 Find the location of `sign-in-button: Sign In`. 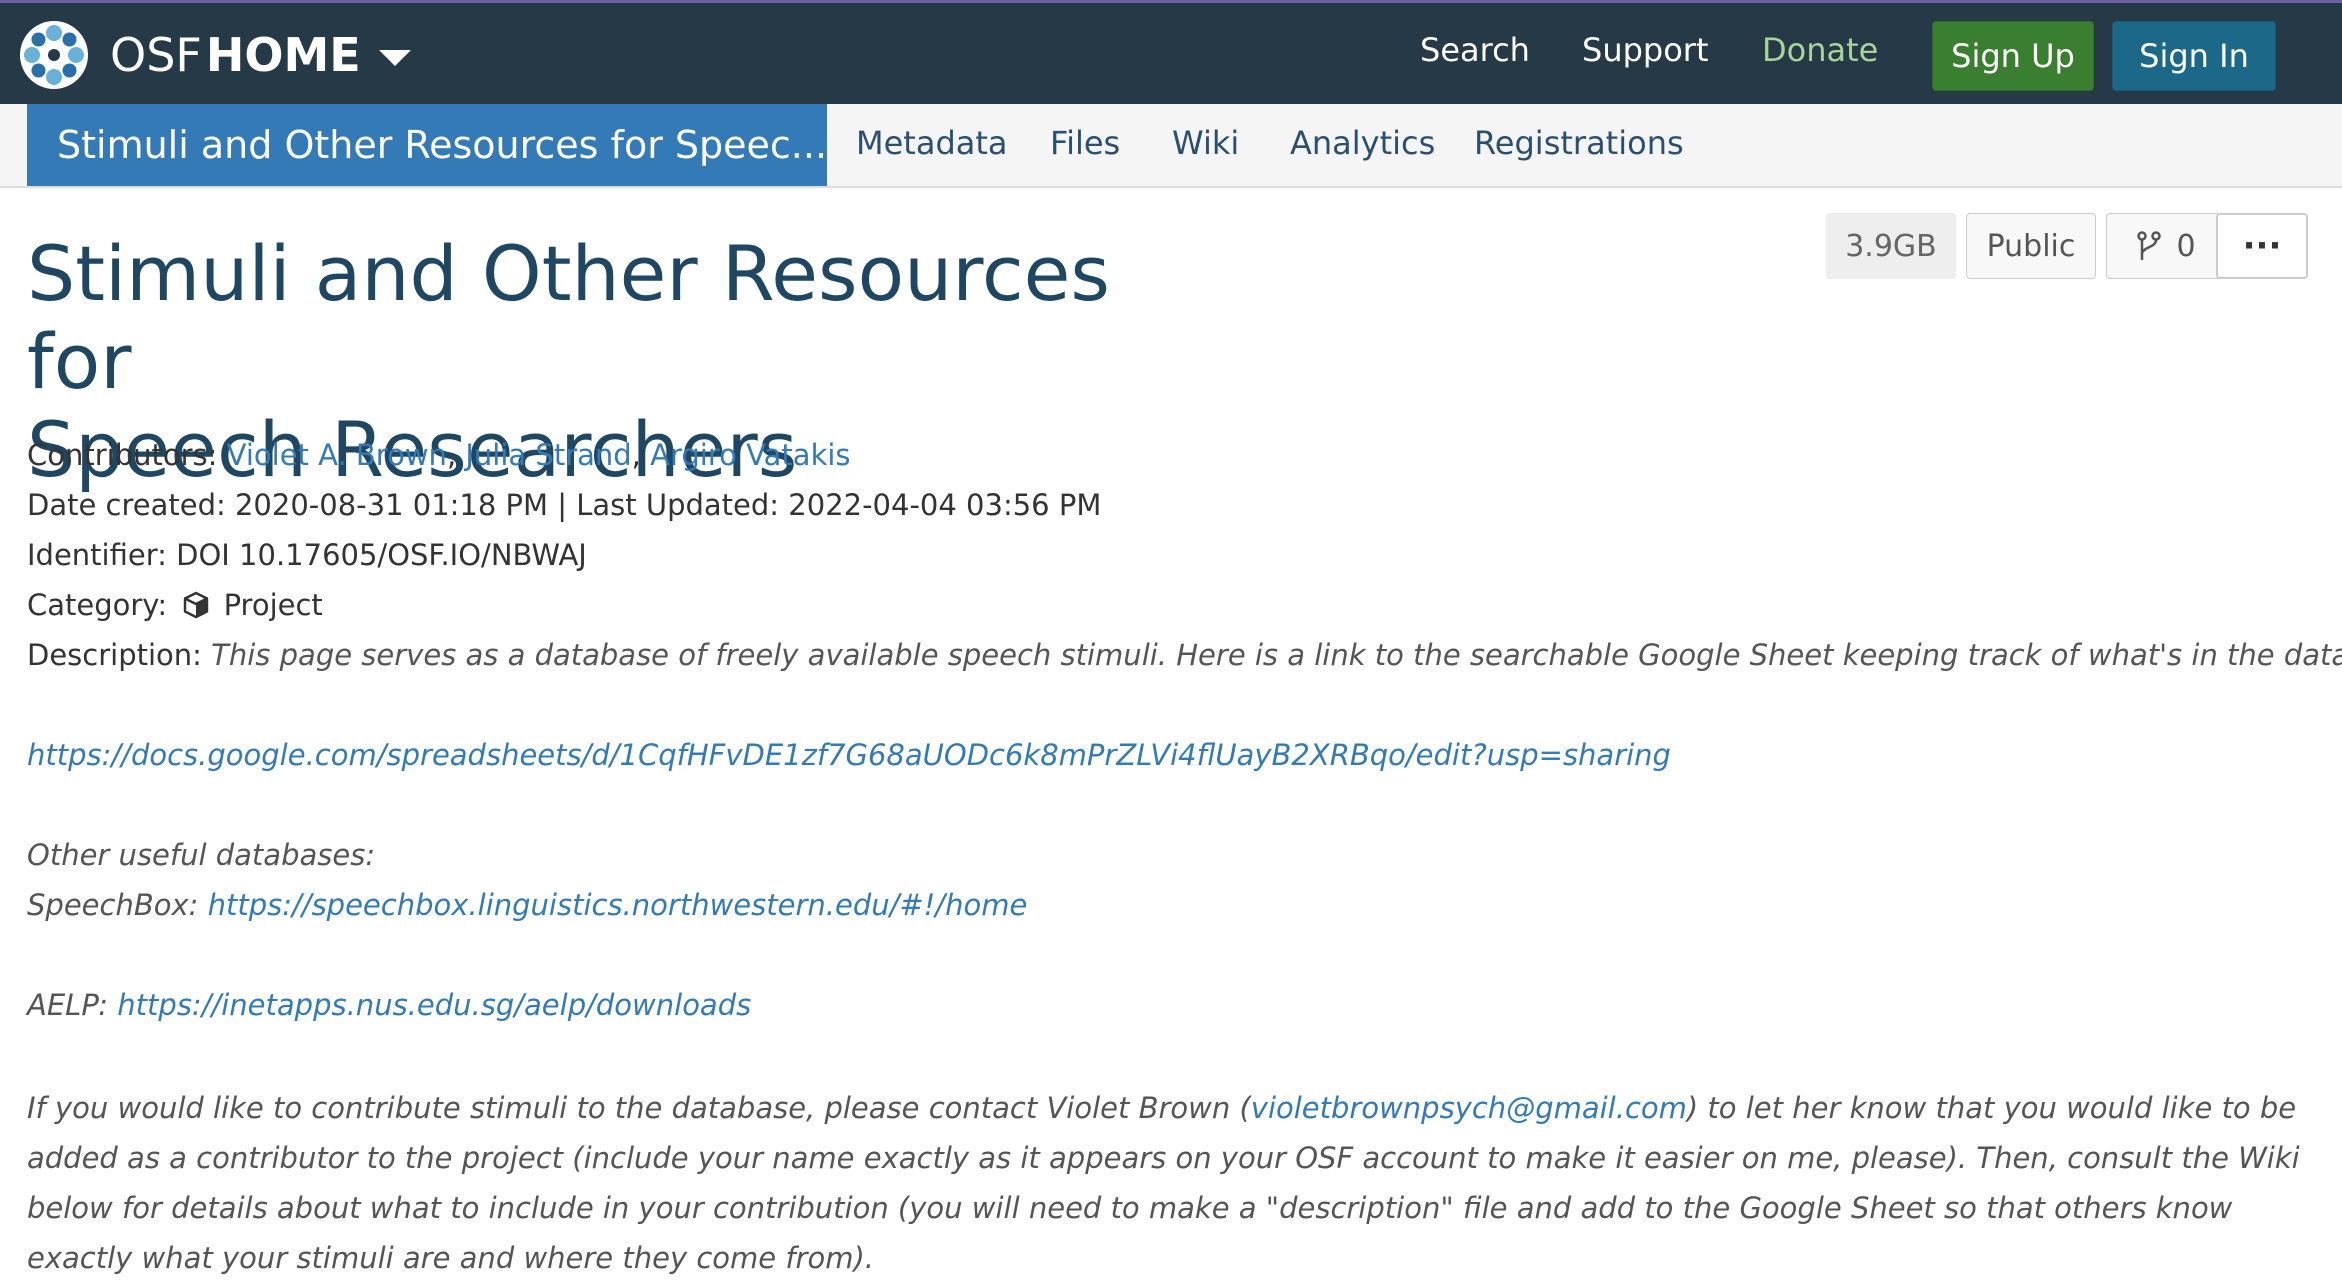

sign-in-button: Sign In is located at coordinates (2194, 56).